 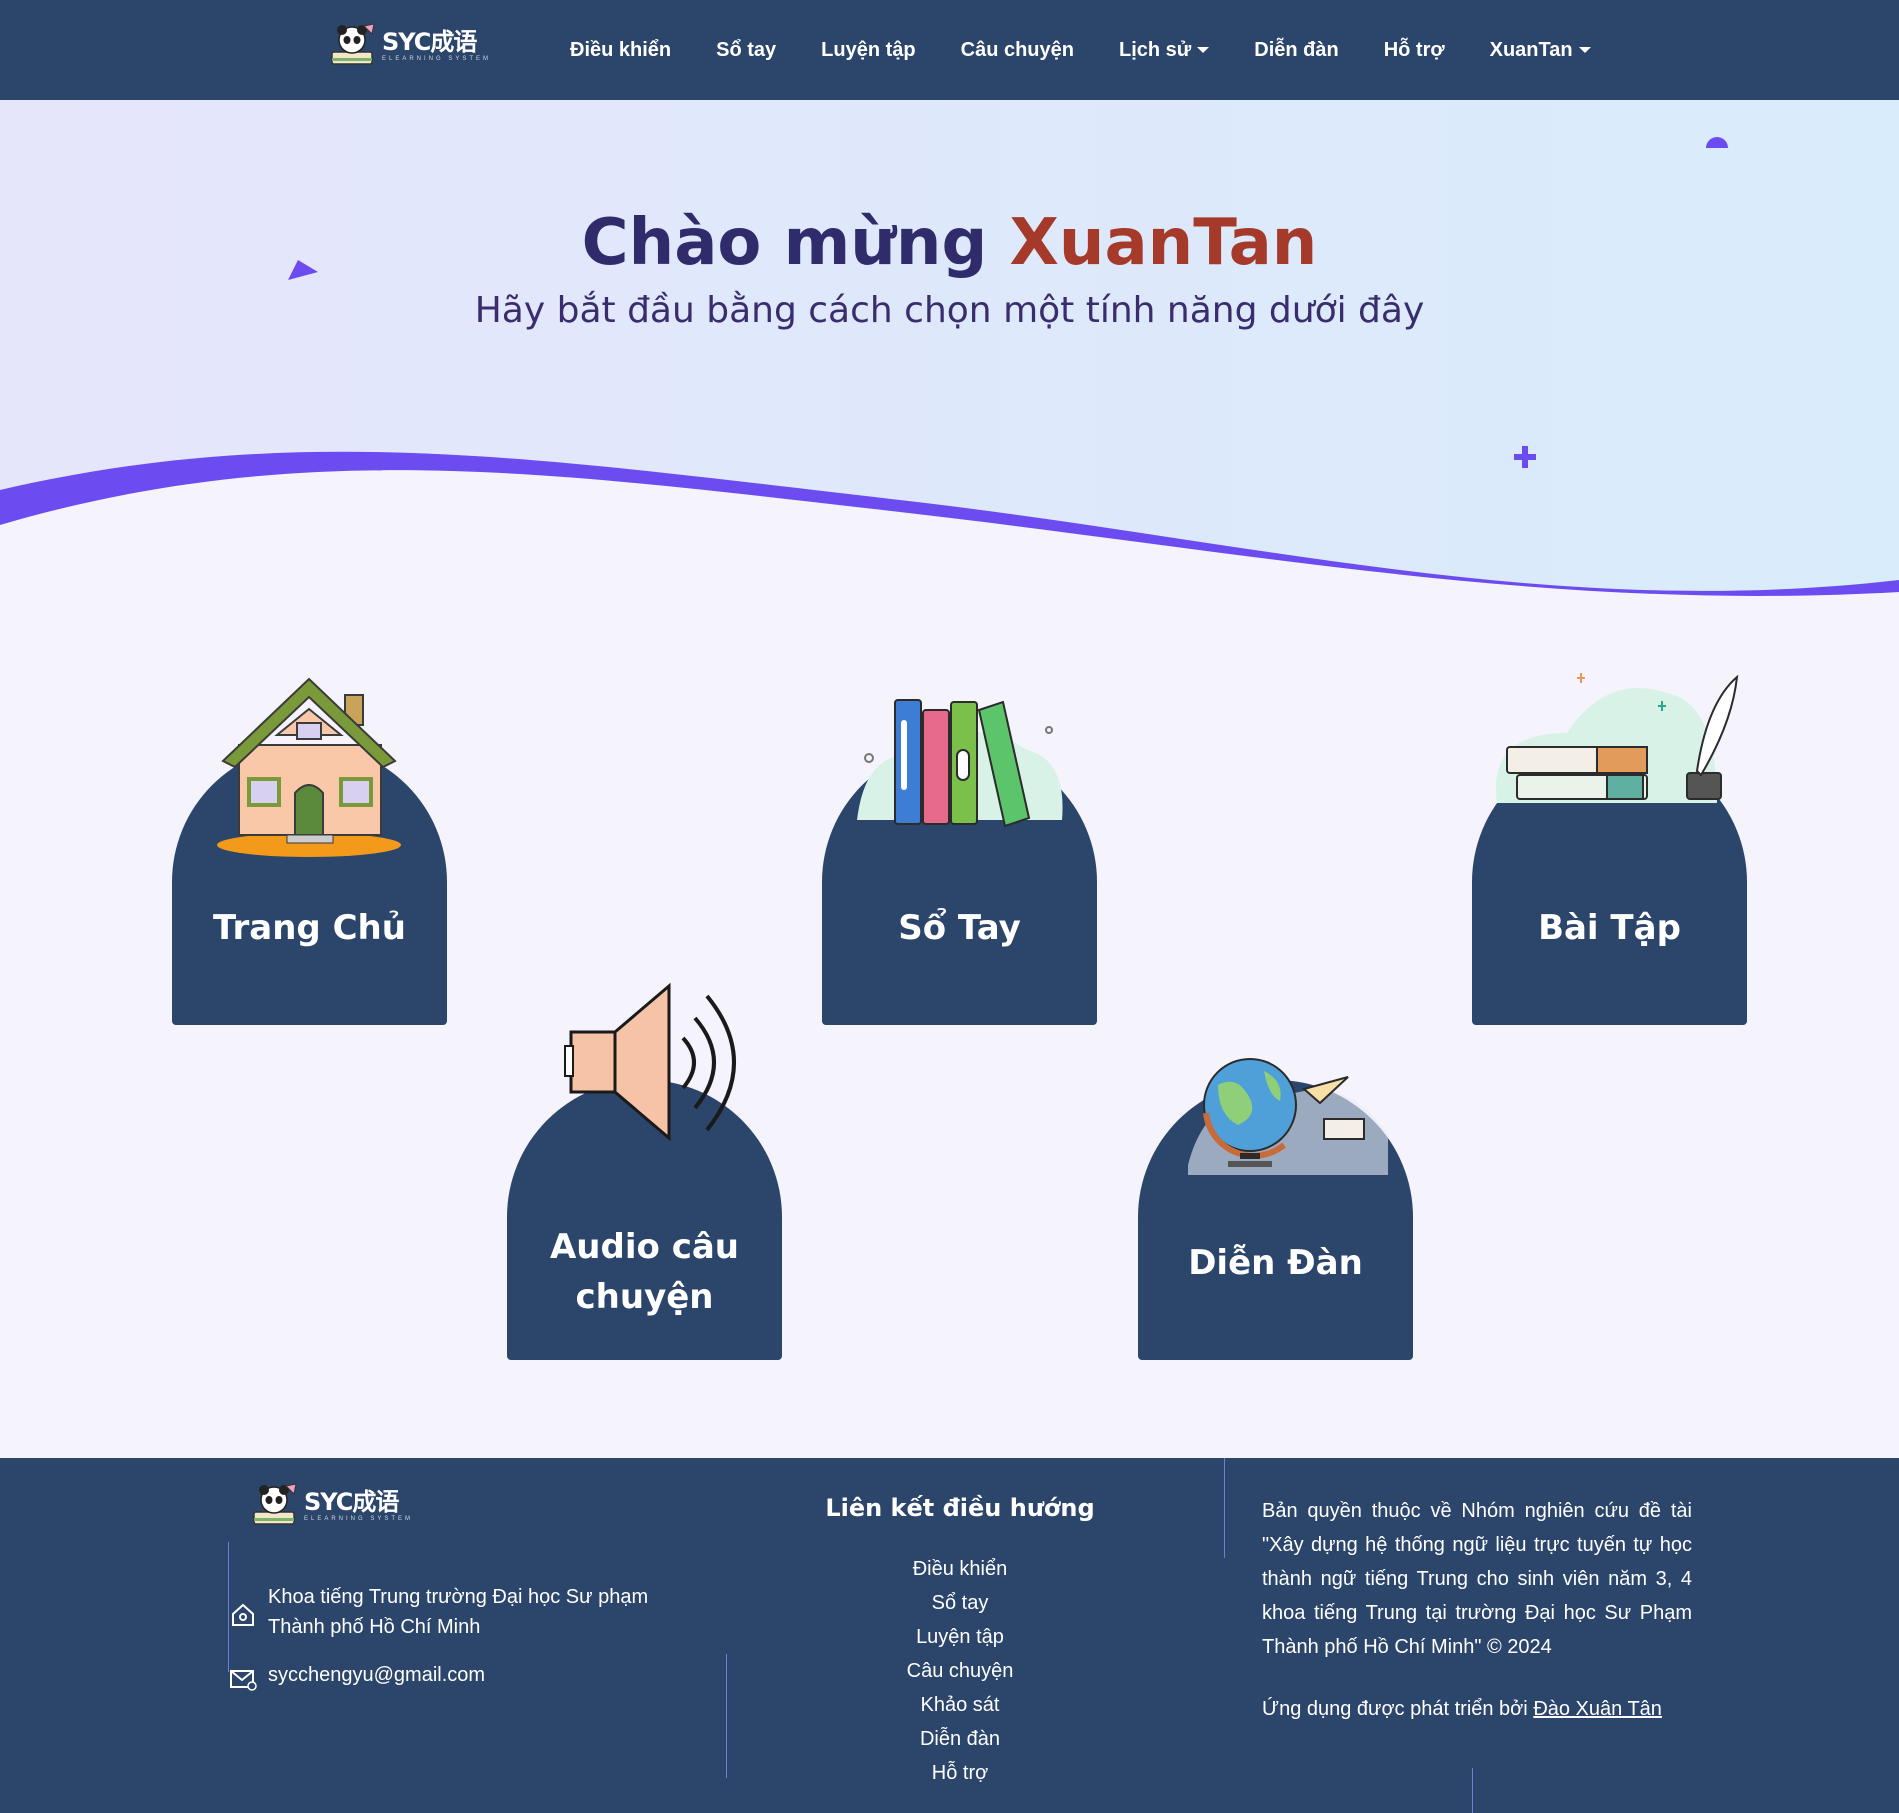 I want to click on username-text: XuanTan, so click(x=1163, y=243).